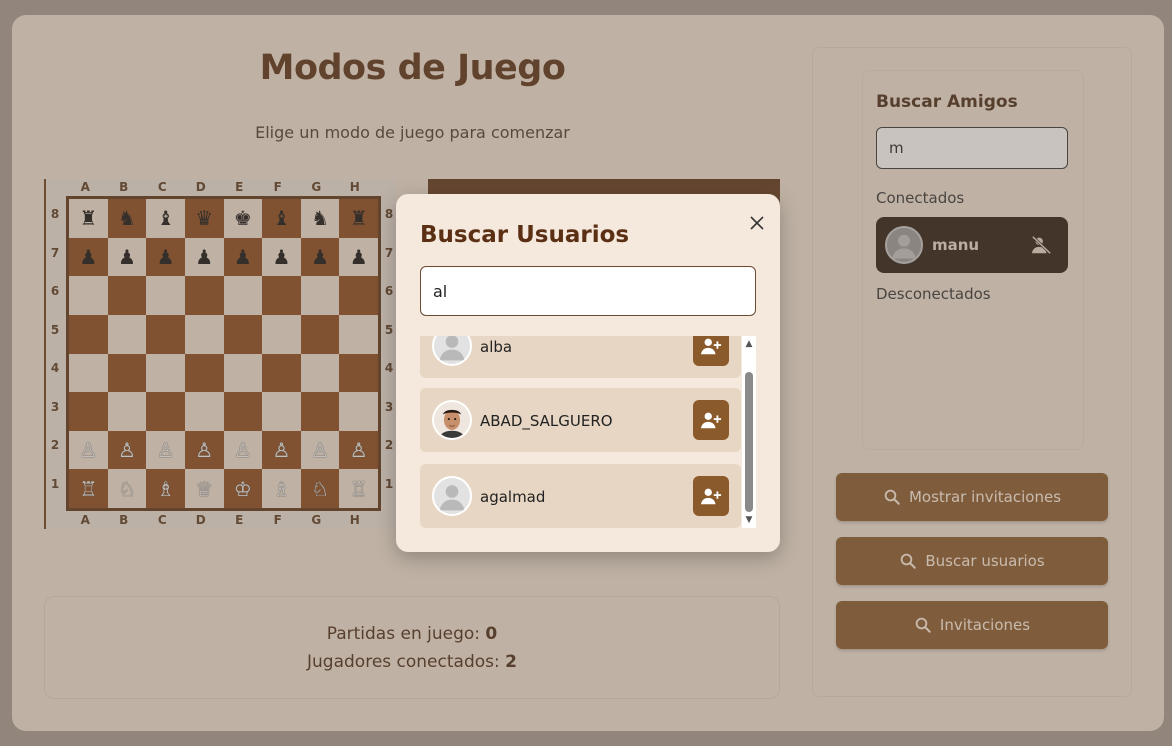  What do you see at coordinates (496, 347) in the screenshot?
I see `user-name: alba` at bounding box center [496, 347].